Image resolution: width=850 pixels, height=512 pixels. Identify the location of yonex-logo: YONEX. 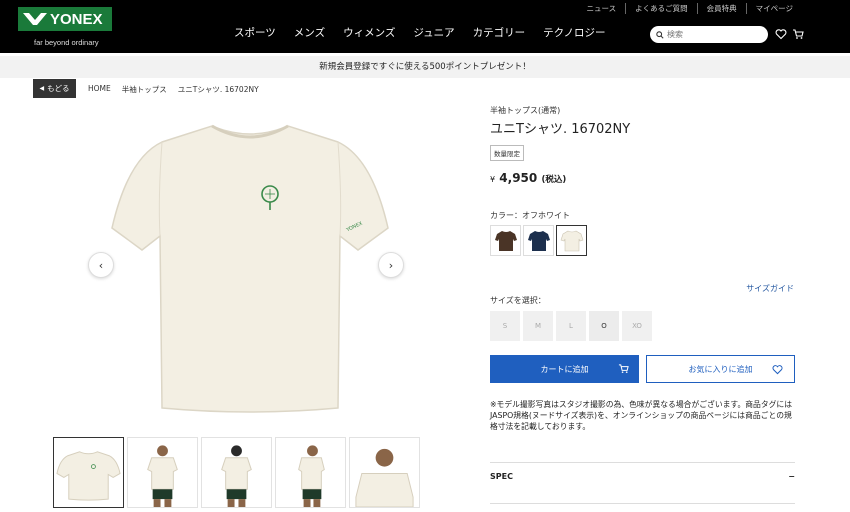
(65, 19).